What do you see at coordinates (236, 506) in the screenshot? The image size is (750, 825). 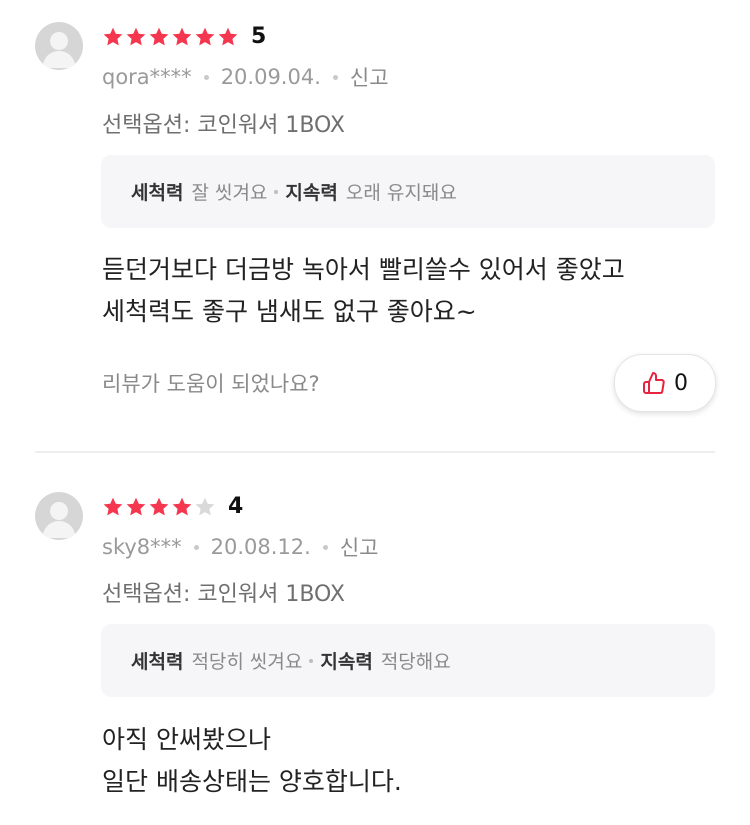 I see `rating-score: 4` at bounding box center [236, 506].